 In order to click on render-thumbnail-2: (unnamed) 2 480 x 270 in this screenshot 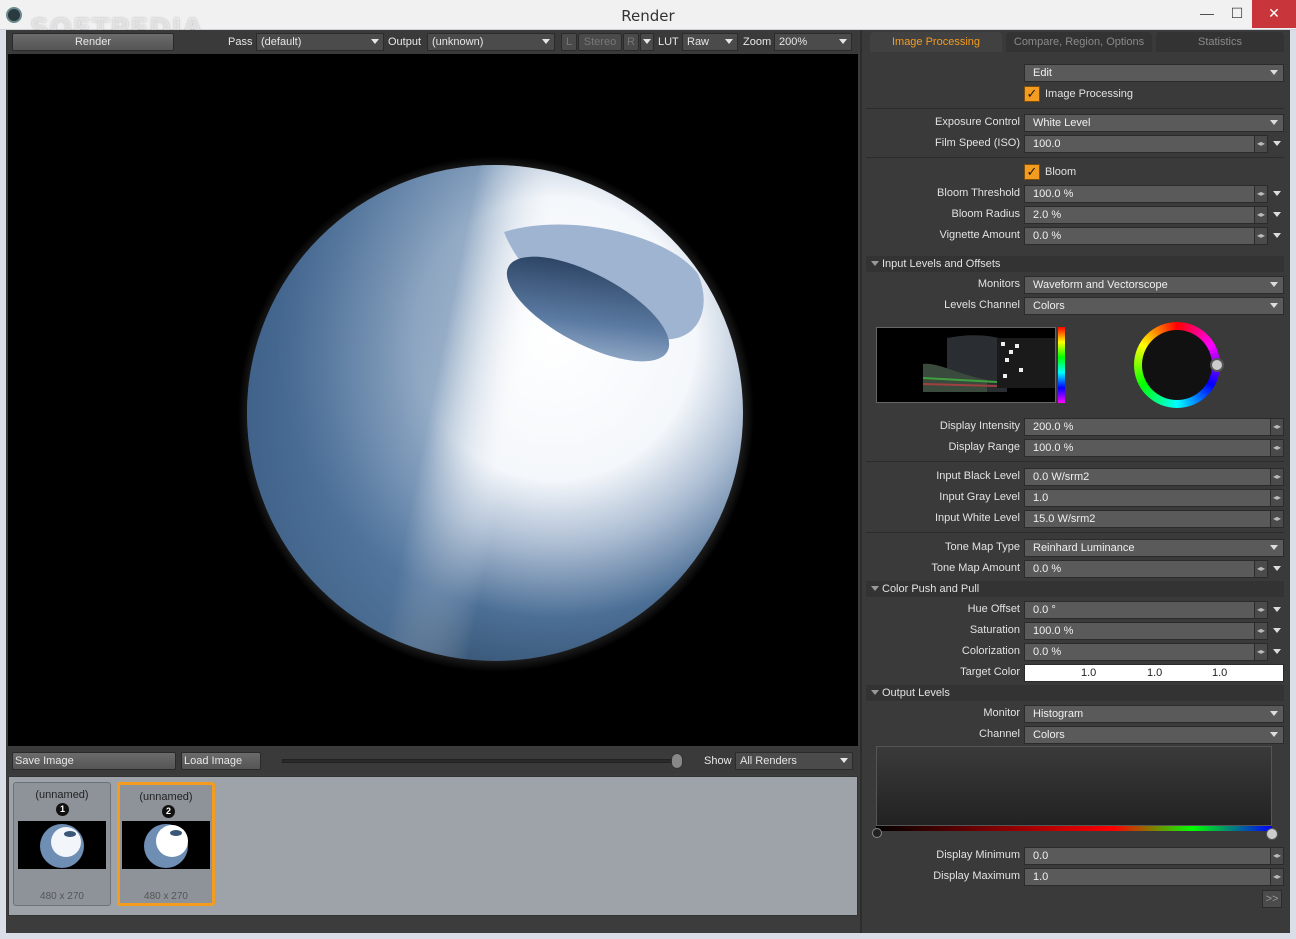, I will do `click(166, 844)`.